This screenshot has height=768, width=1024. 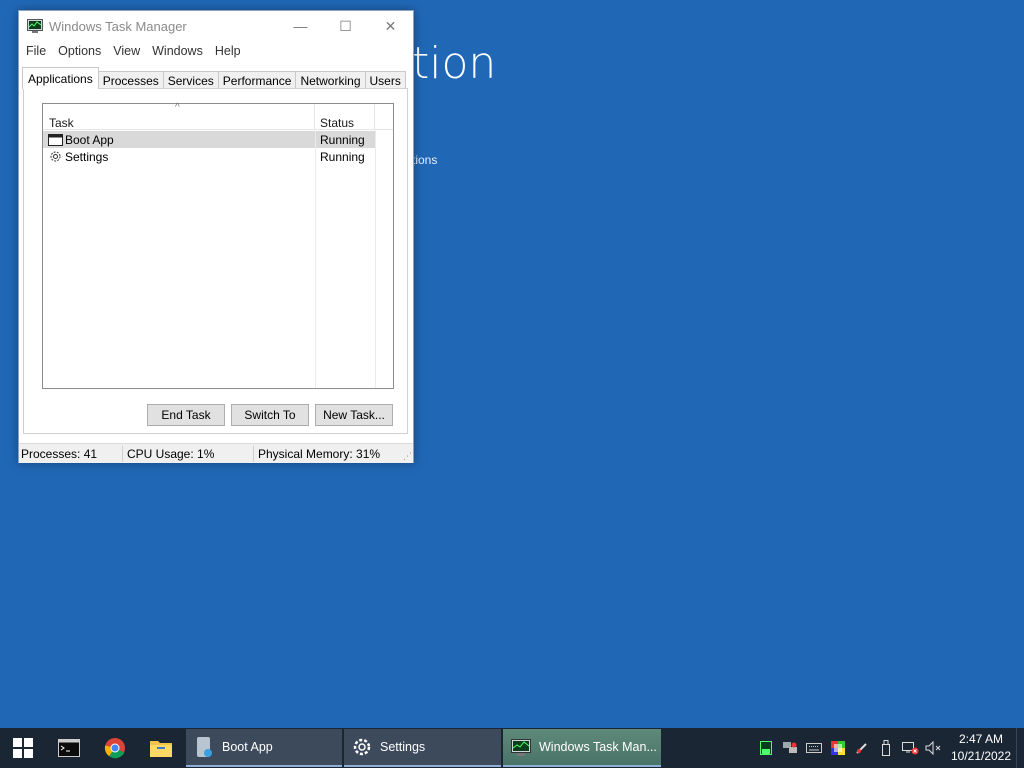 I want to click on column-header-status: Status, so click(x=345, y=117).